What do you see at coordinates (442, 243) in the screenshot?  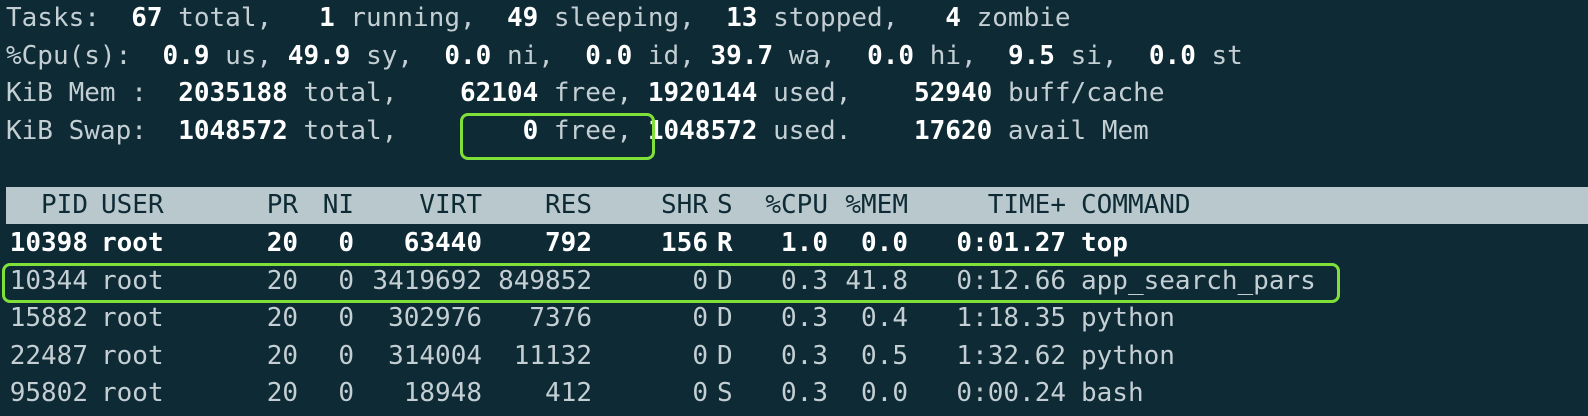 I see `cell-virt: 63440` at bounding box center [442, 243].